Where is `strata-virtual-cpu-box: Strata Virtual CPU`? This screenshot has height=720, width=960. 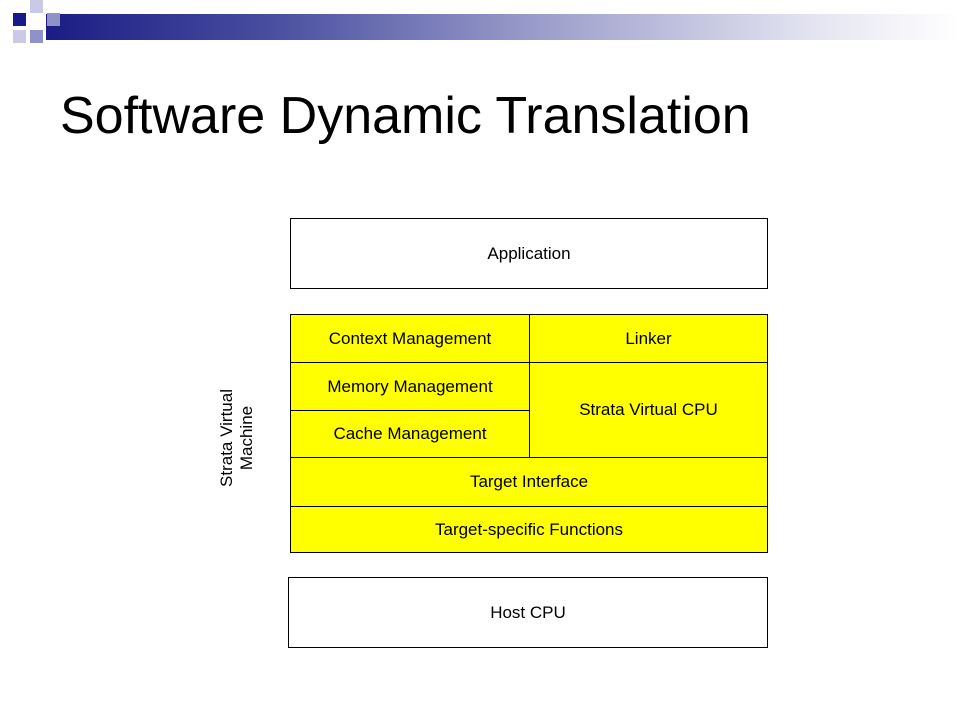
strata-virtual-cpu-box: Strata Virtual CPU is located at coordinates (648, 410).